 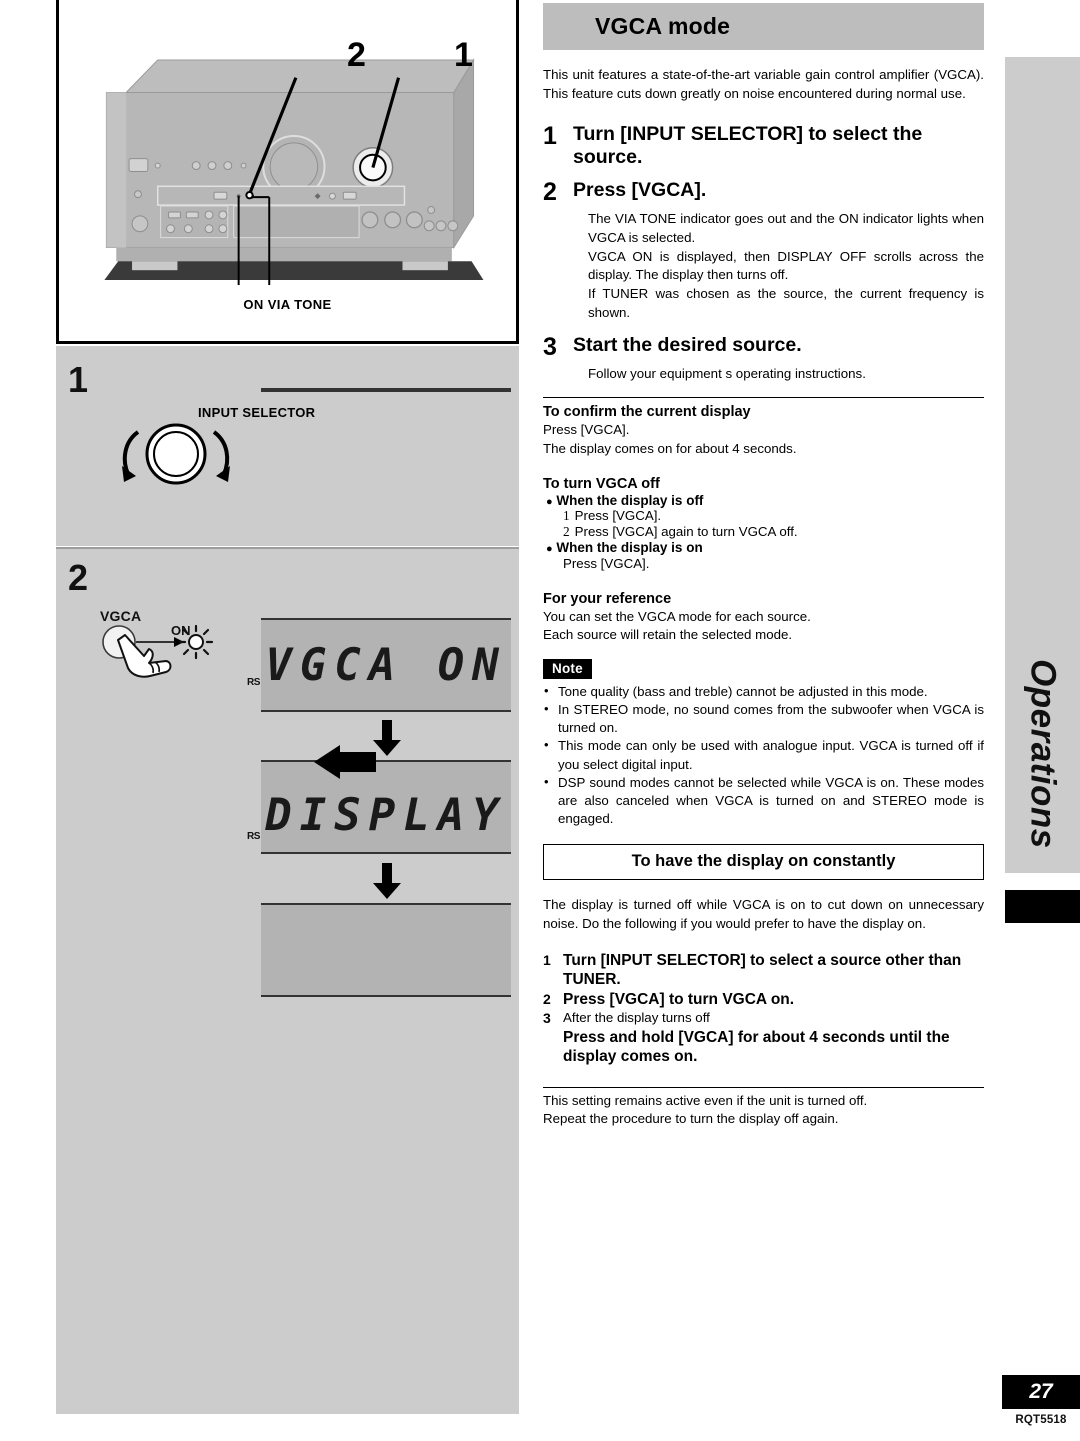 I want to click on note-badge: Note, so click(x=567, y=668).